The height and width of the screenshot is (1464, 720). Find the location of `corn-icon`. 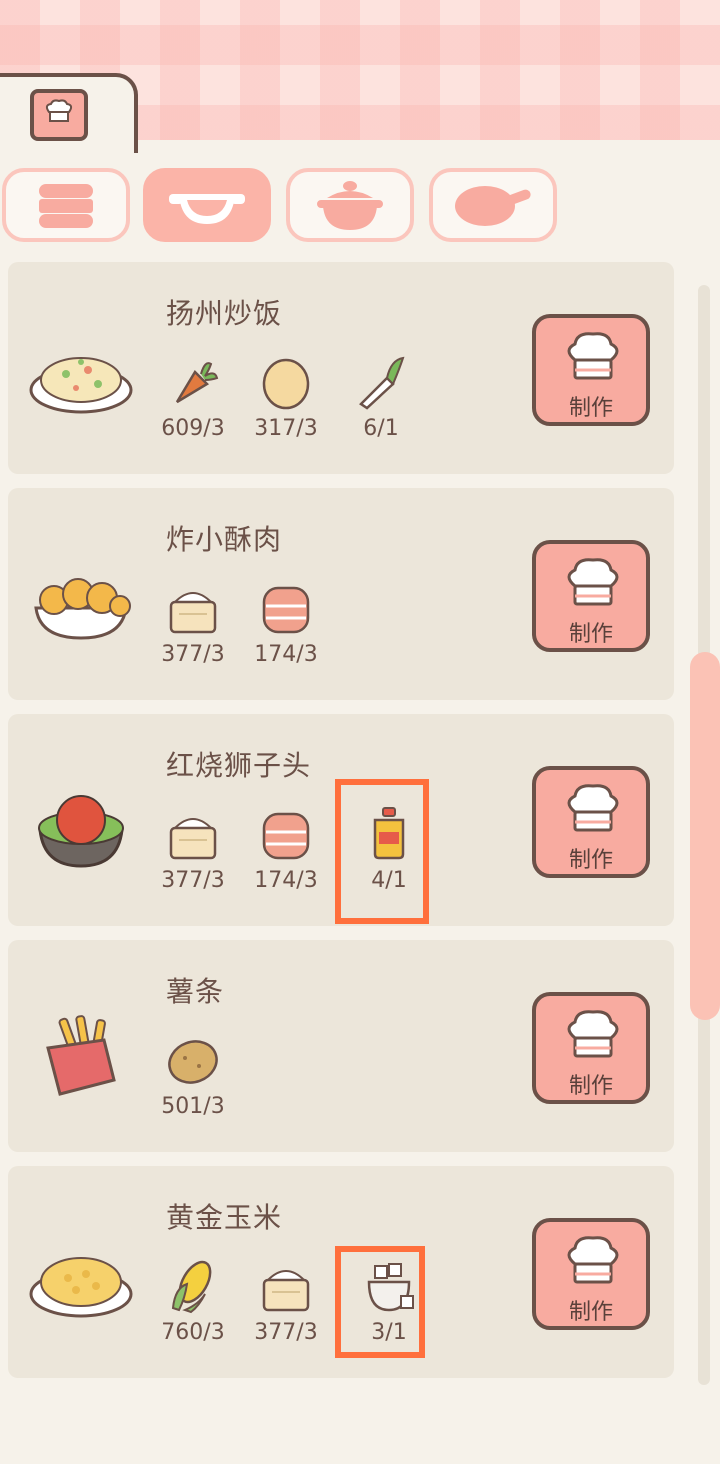

corn-icon is located at coordinates (191, 1287).